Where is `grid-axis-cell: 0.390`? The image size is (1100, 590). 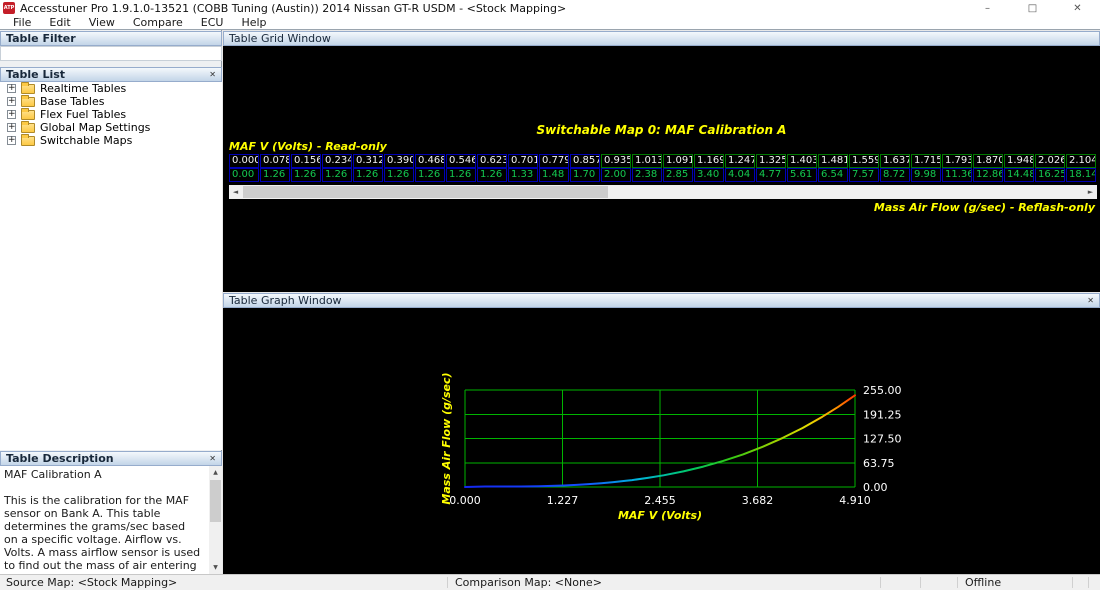 grid-axis-cell: 0.390 is located at coordinates (399, 161).